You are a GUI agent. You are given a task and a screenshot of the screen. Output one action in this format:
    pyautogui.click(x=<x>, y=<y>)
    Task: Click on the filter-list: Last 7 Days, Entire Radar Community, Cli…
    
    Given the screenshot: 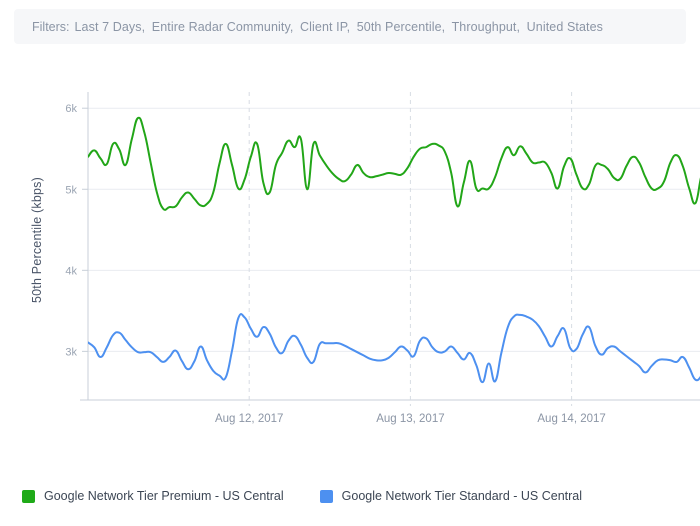 What is the action you would take?
    pyautogui.click(x=341, y=27)
    